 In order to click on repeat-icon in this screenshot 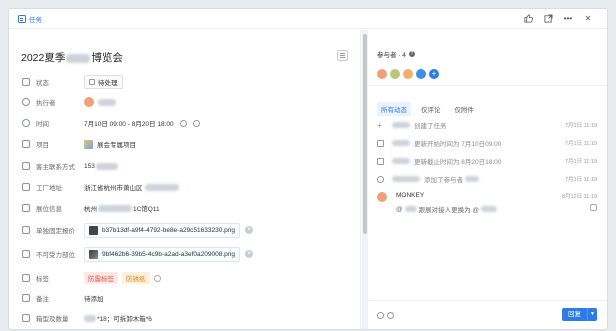, I will do `click(183, 123)`.